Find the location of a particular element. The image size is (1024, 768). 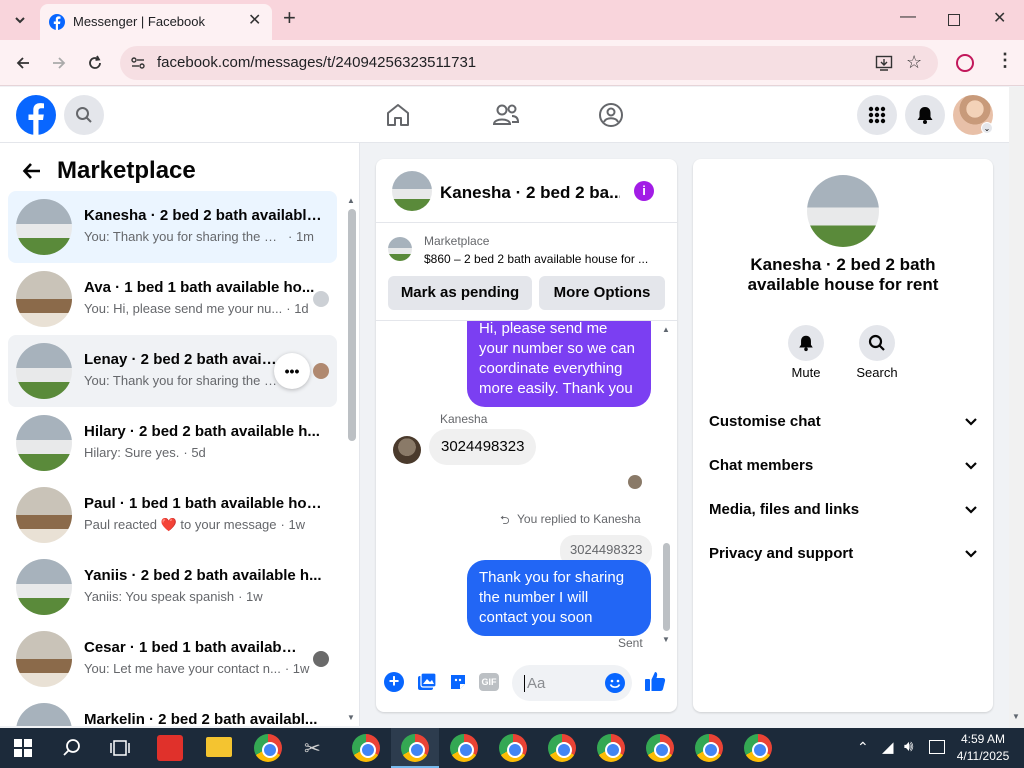

composer: + GIF Aa is located at coordinates (526, 684).